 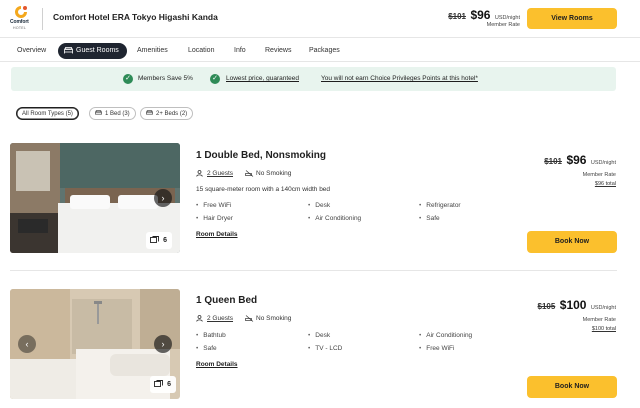 I want to click on amenity-item: TV - LCD, so click(x=325, y=348).